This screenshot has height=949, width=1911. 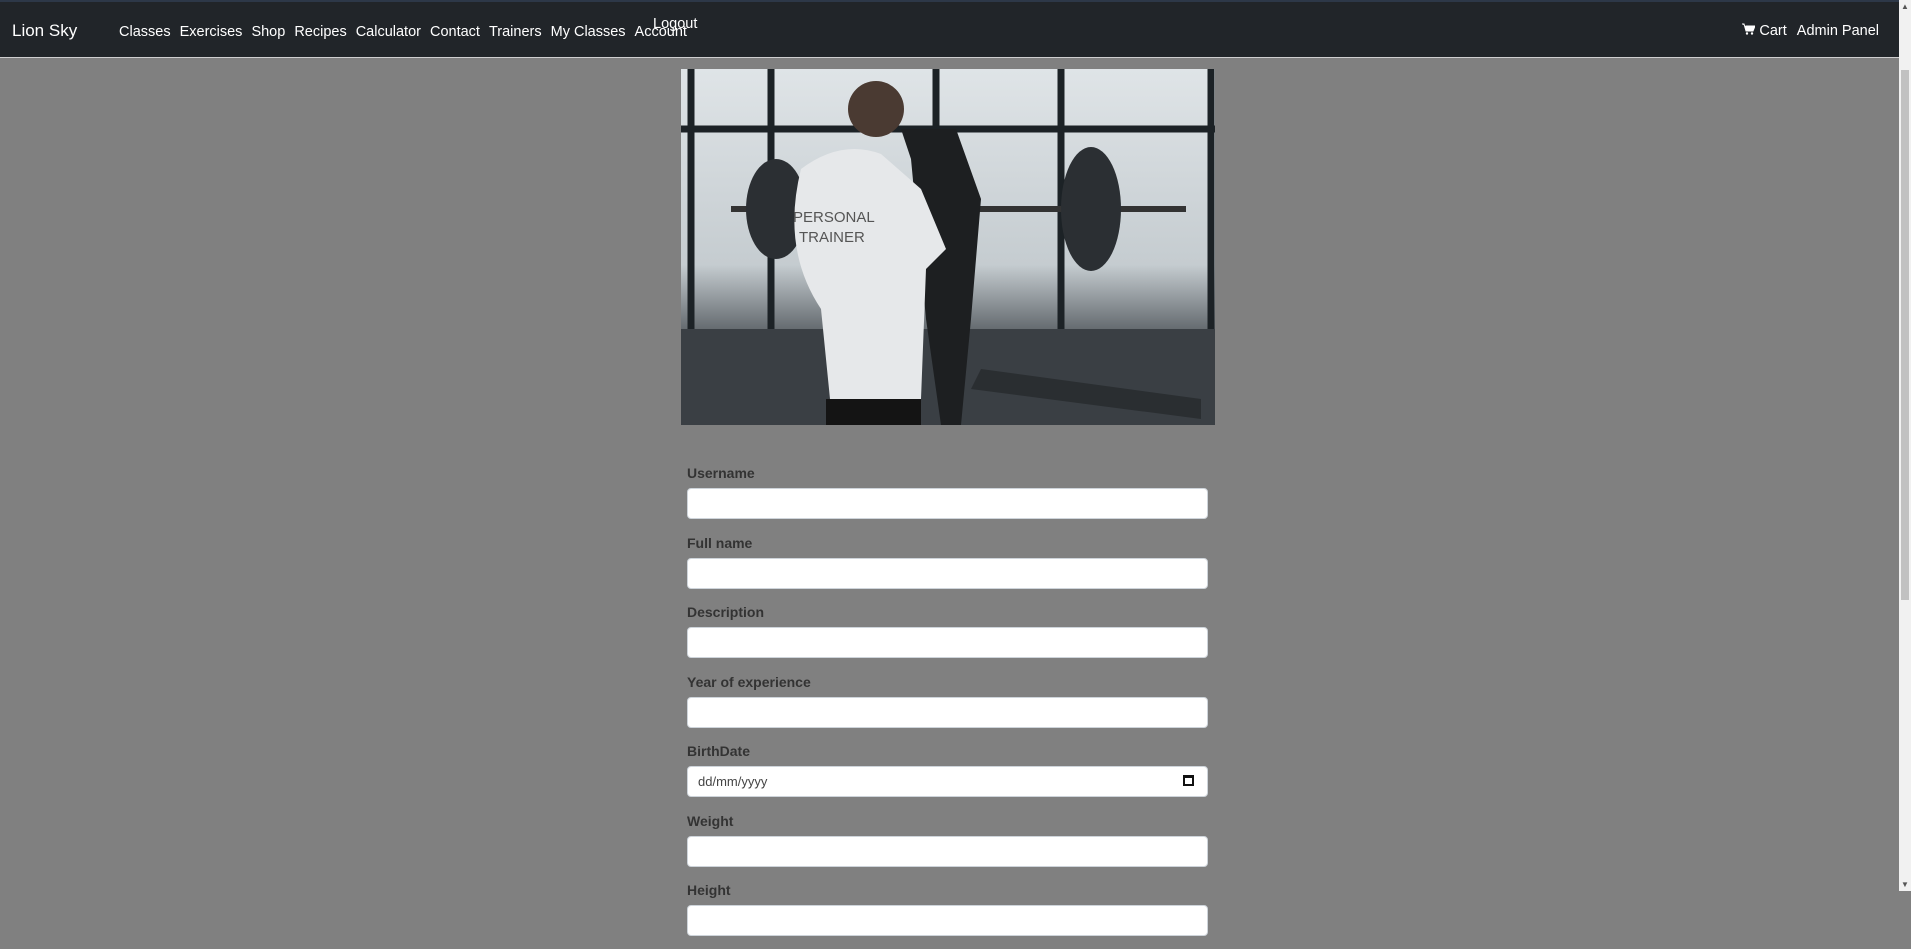 I want to click on description-input, so click(x=947, y=642).